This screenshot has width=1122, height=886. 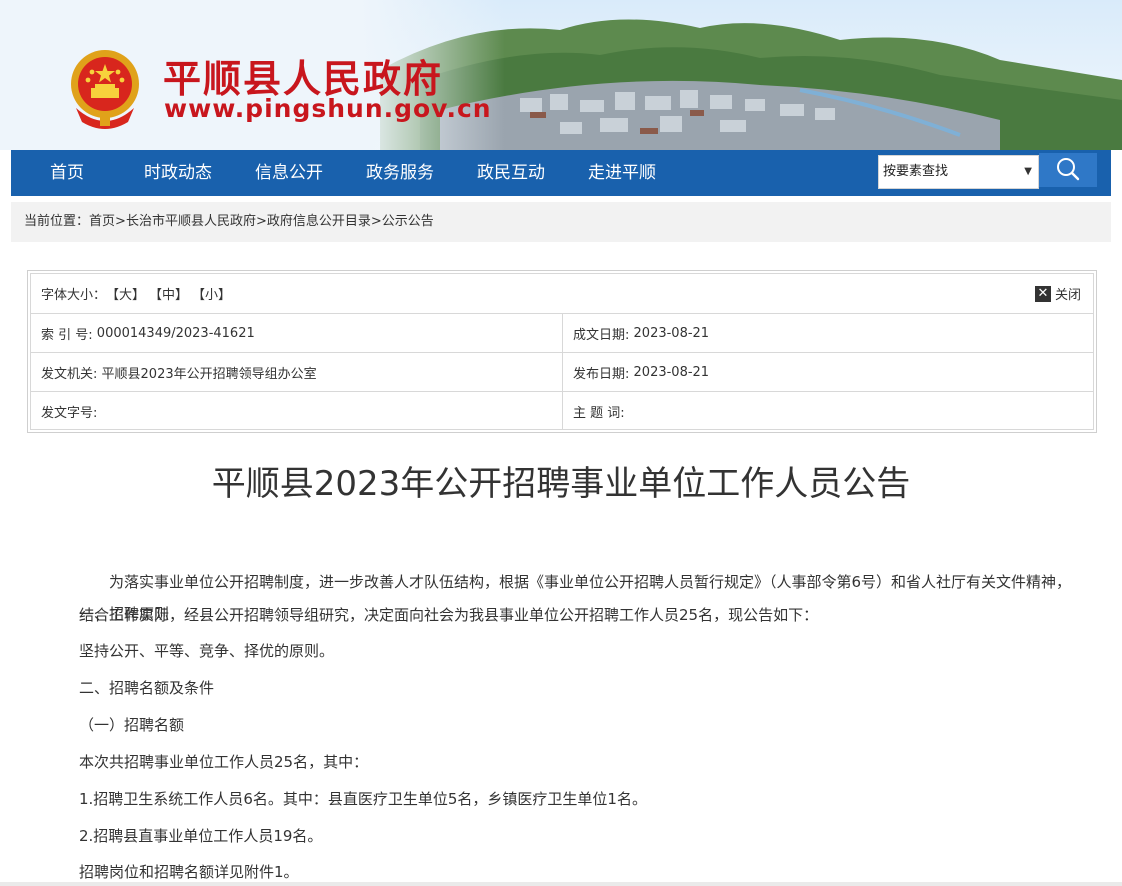 What do you see at coordinates (201, 836) in the screenshot?
I see `article-paragraph: 2.招聘县直事业单位工作人员19名。` at bounding box center [201, 836].